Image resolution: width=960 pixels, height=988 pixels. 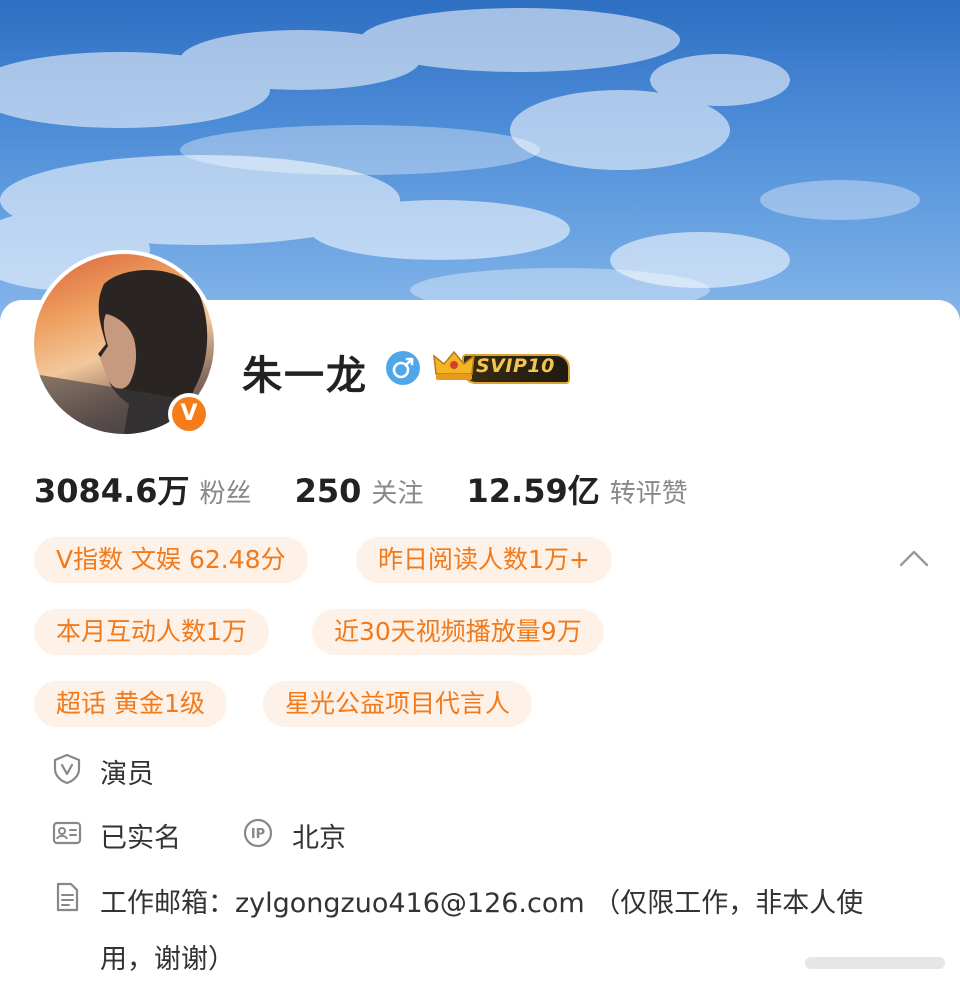 I want to click on svg-text: IP, so click(x=258, y=834).